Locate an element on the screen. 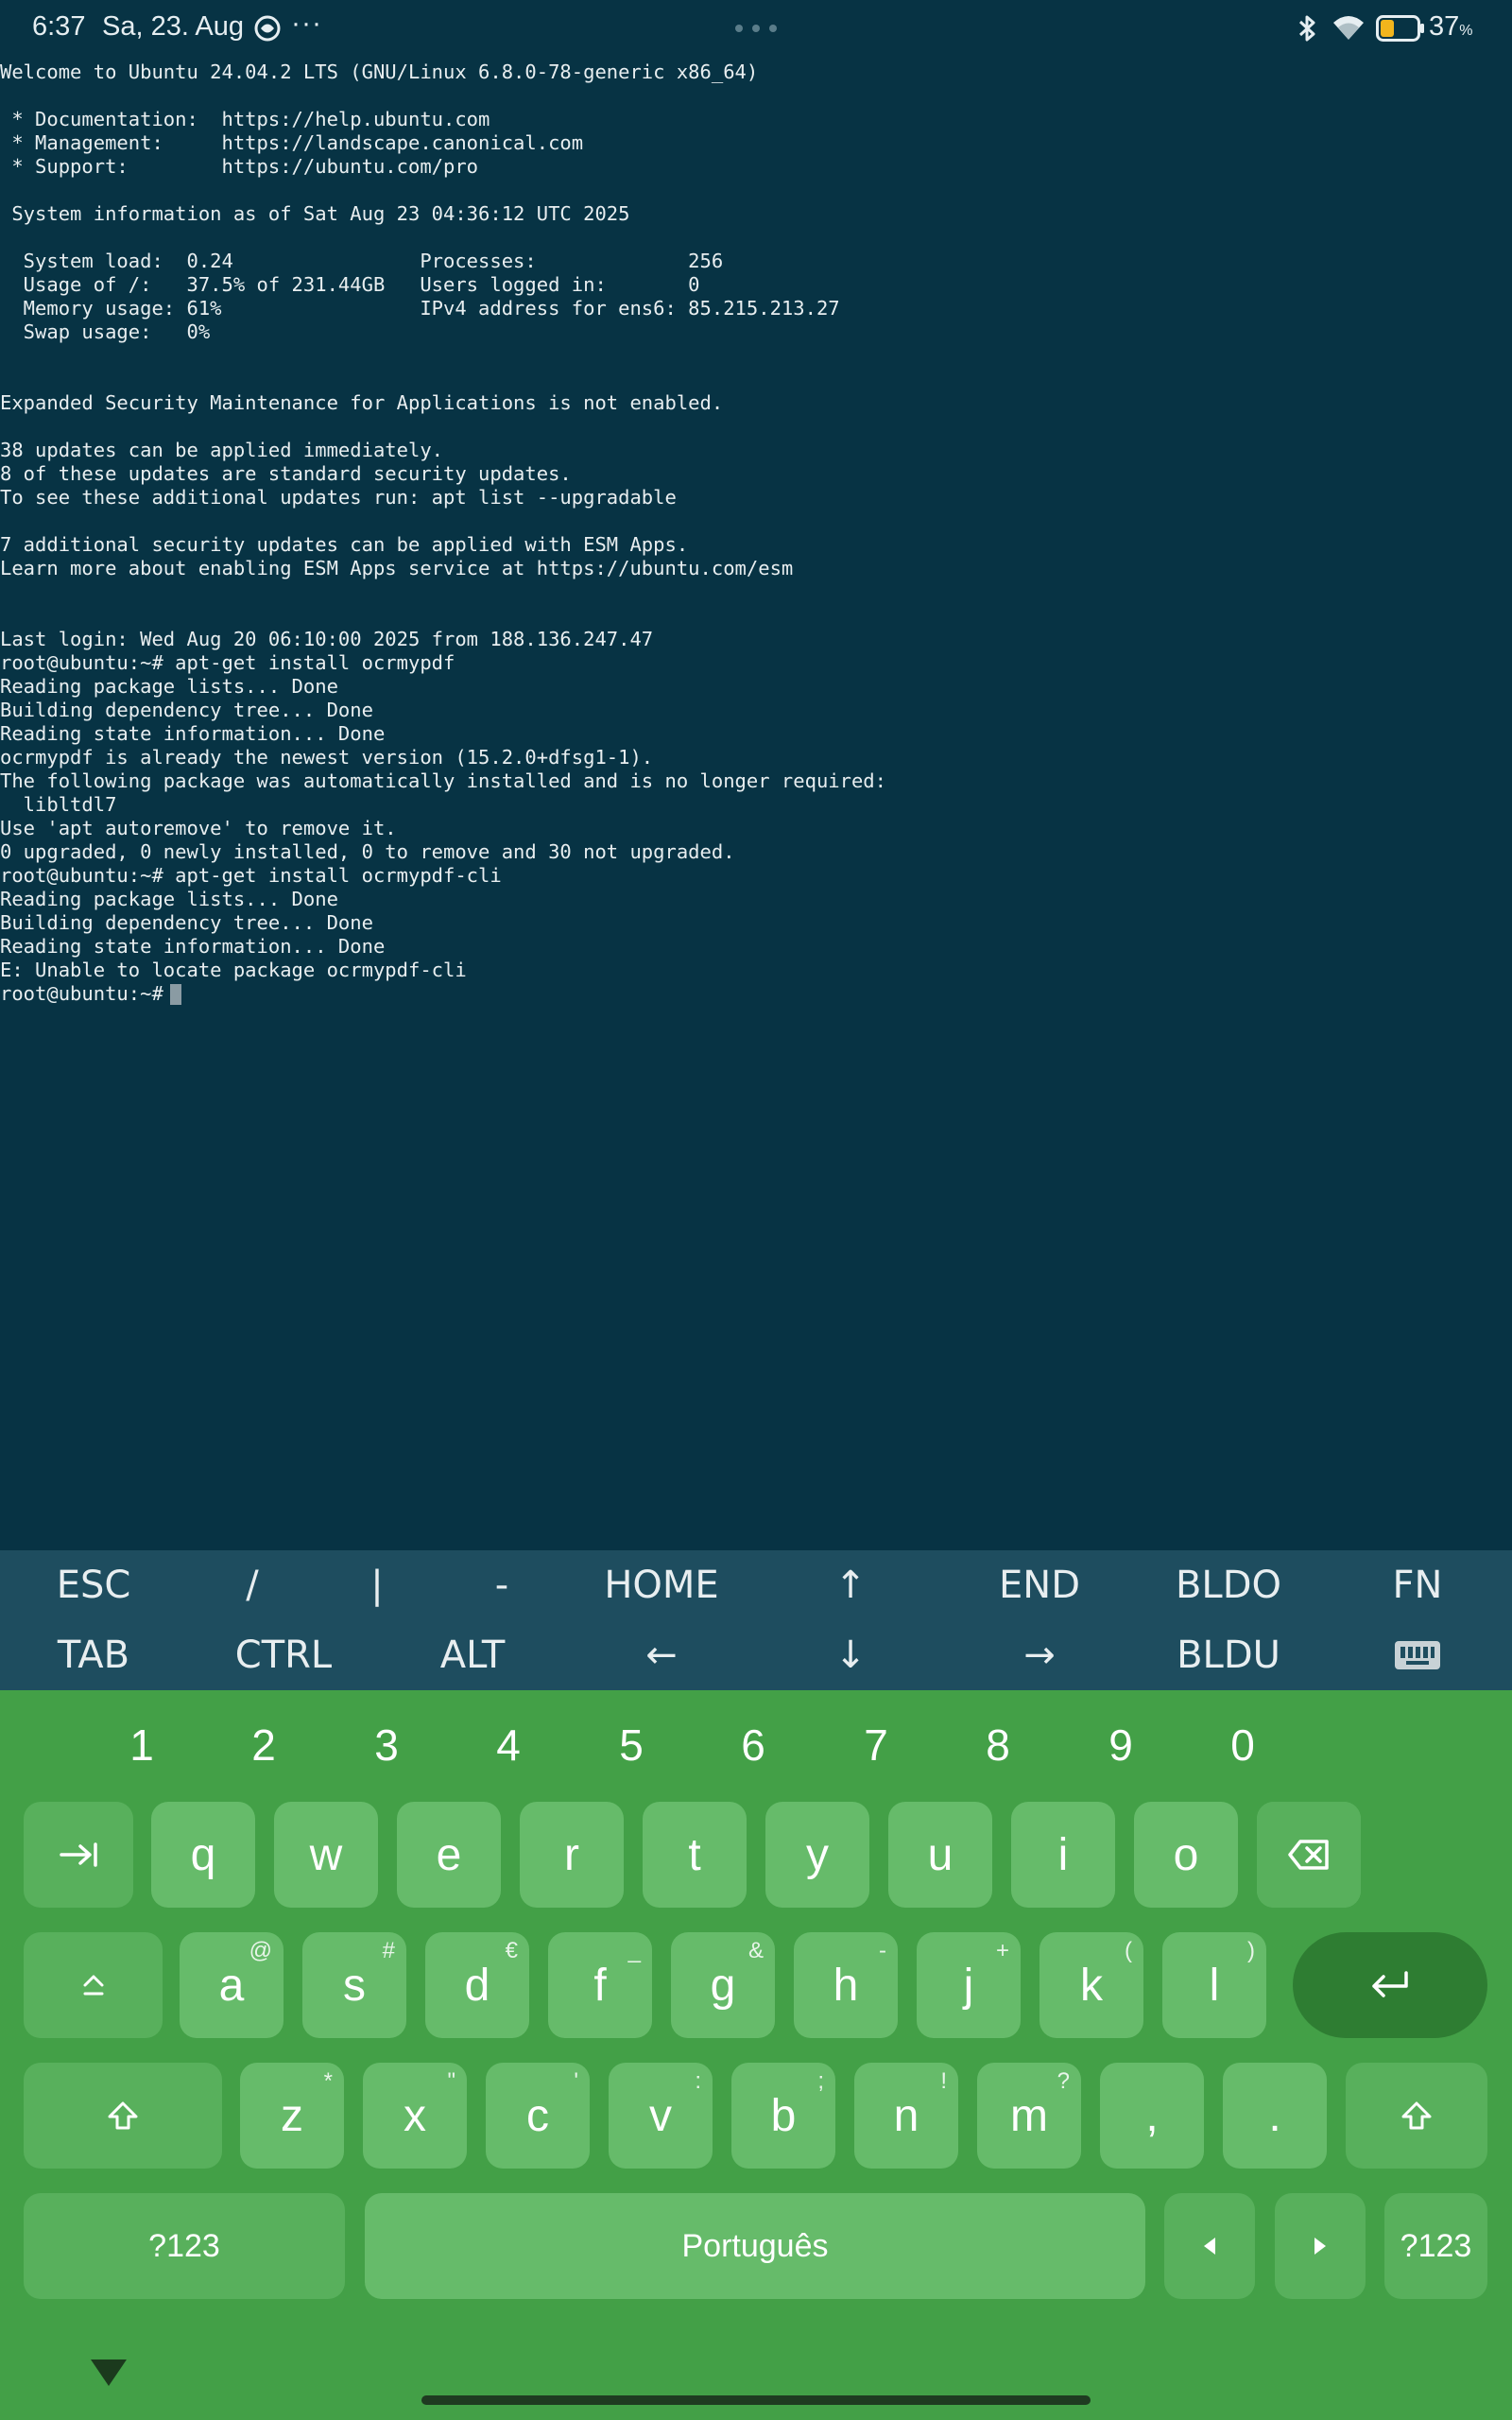 Image resolution: width=1512 pixels, height=2420 pixels. space-bar: Português is located at coordinates (755, 2246).